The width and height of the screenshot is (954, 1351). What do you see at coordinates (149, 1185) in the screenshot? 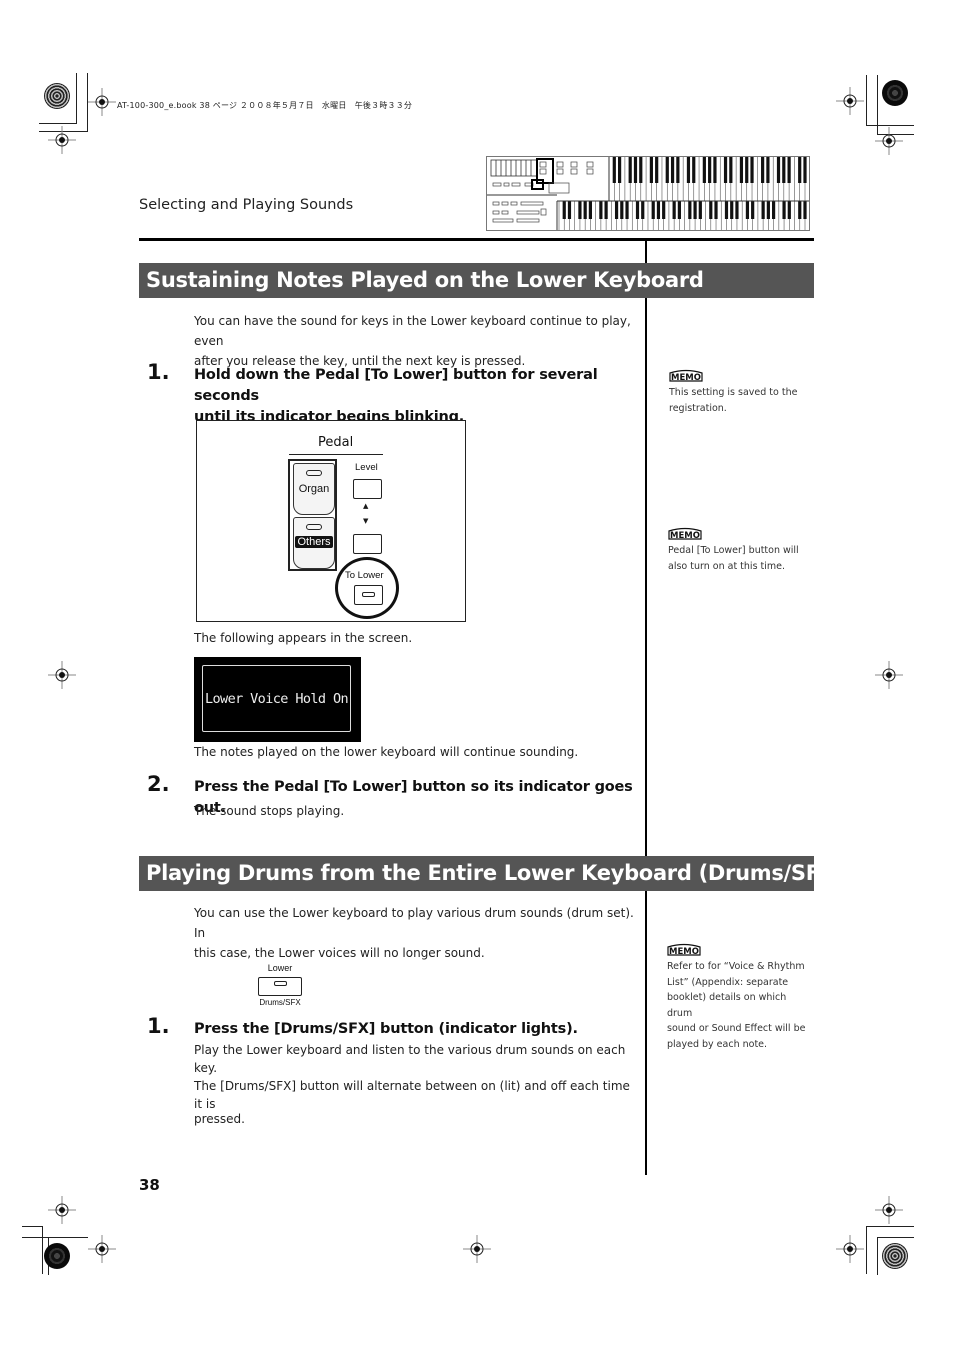
I see `page-number: 38` at bounding box center [149, 1185].